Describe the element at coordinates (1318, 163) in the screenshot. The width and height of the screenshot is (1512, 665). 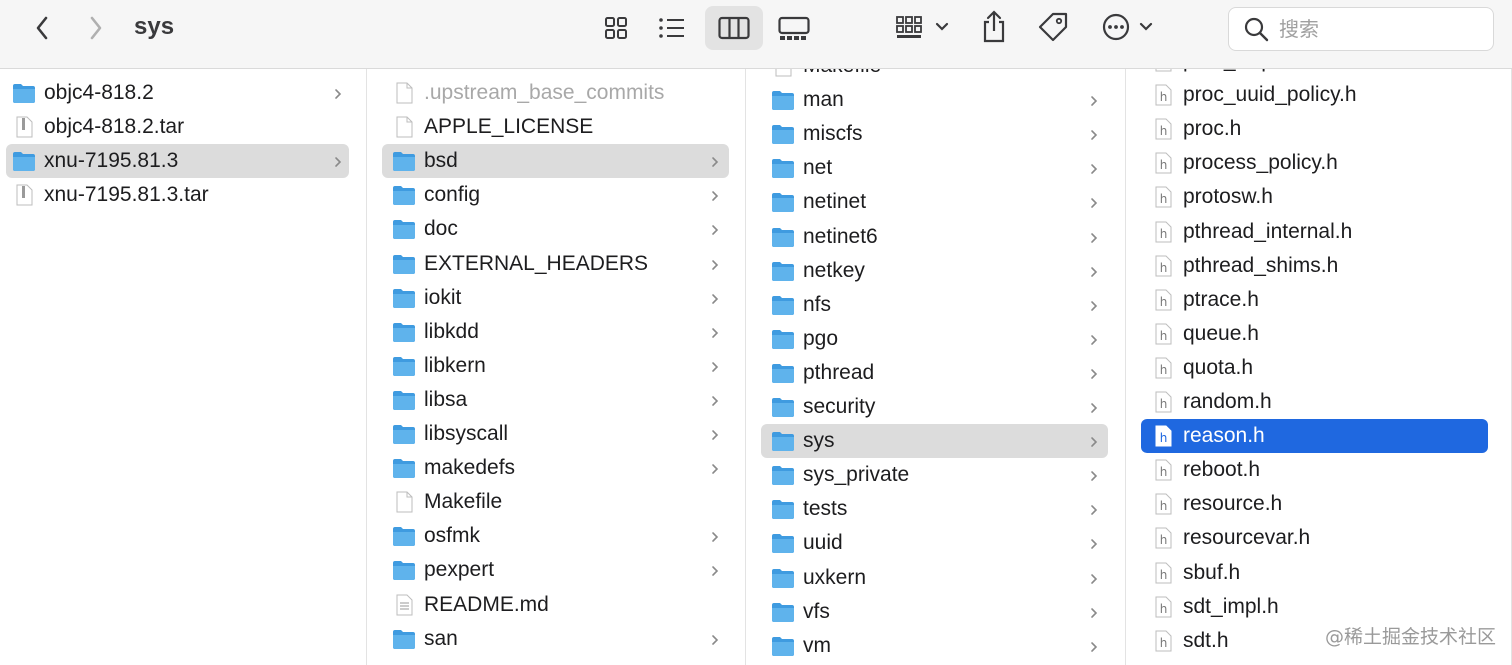
I see `file-row: h process_policy.h` at that location.